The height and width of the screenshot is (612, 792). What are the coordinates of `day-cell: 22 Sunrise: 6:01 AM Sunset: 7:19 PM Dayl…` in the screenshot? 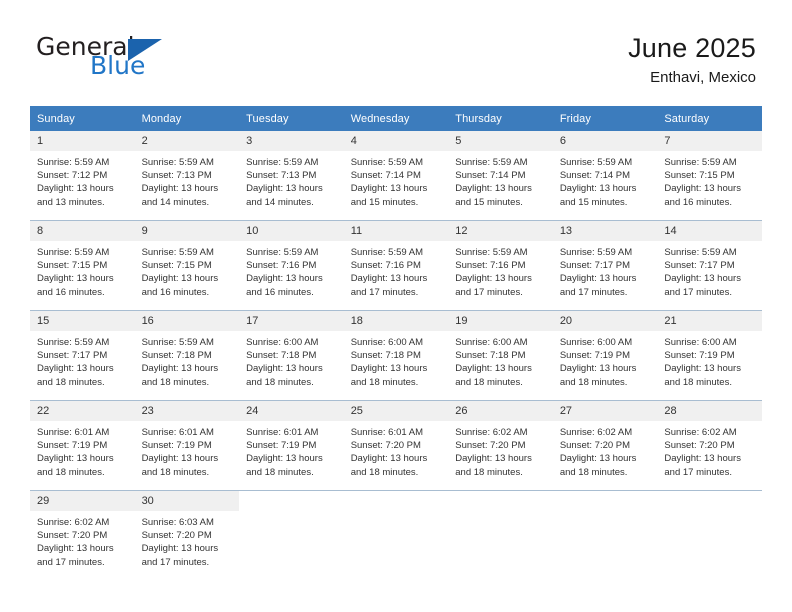 It's located at (82, 445).